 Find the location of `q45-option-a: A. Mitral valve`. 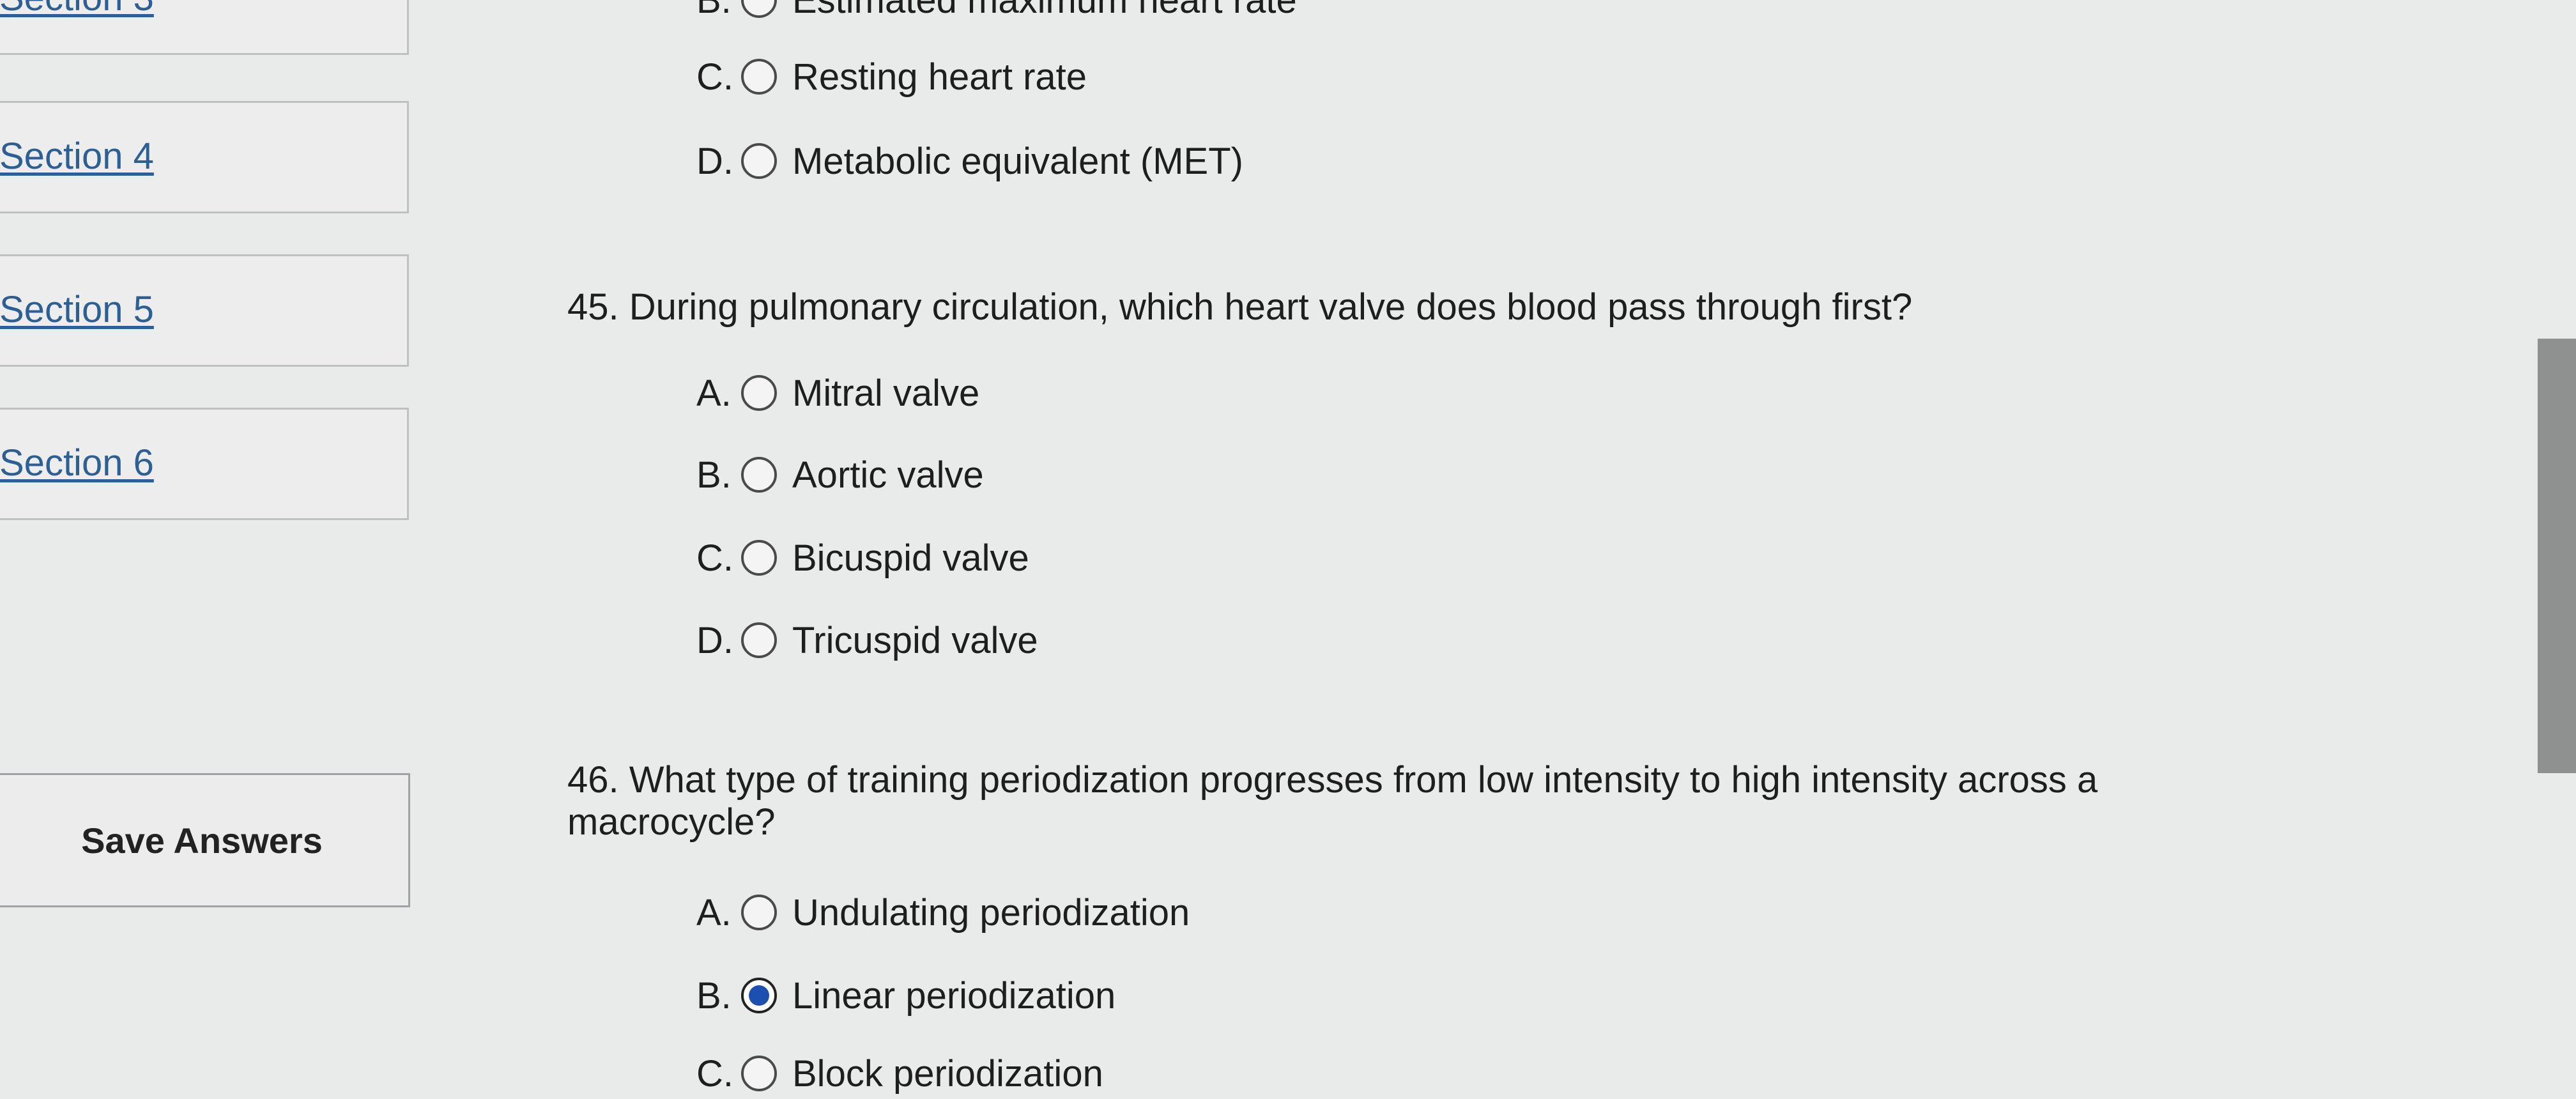

q45-option-a: A. Mitral valve is located at coordinates (837, 393).